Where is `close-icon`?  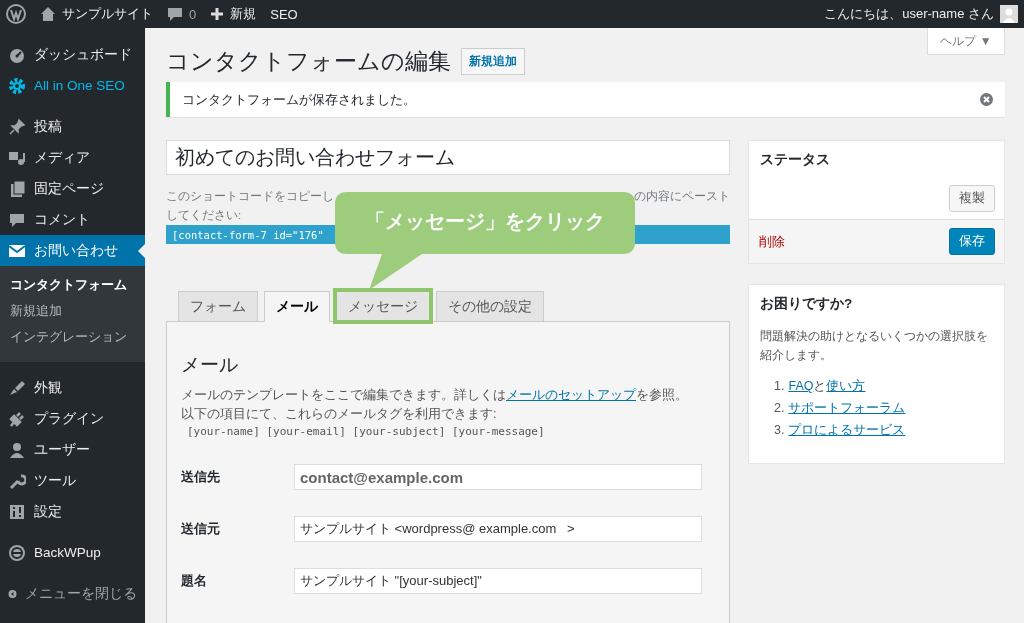
close-icon is located at coordinates (986, 99).